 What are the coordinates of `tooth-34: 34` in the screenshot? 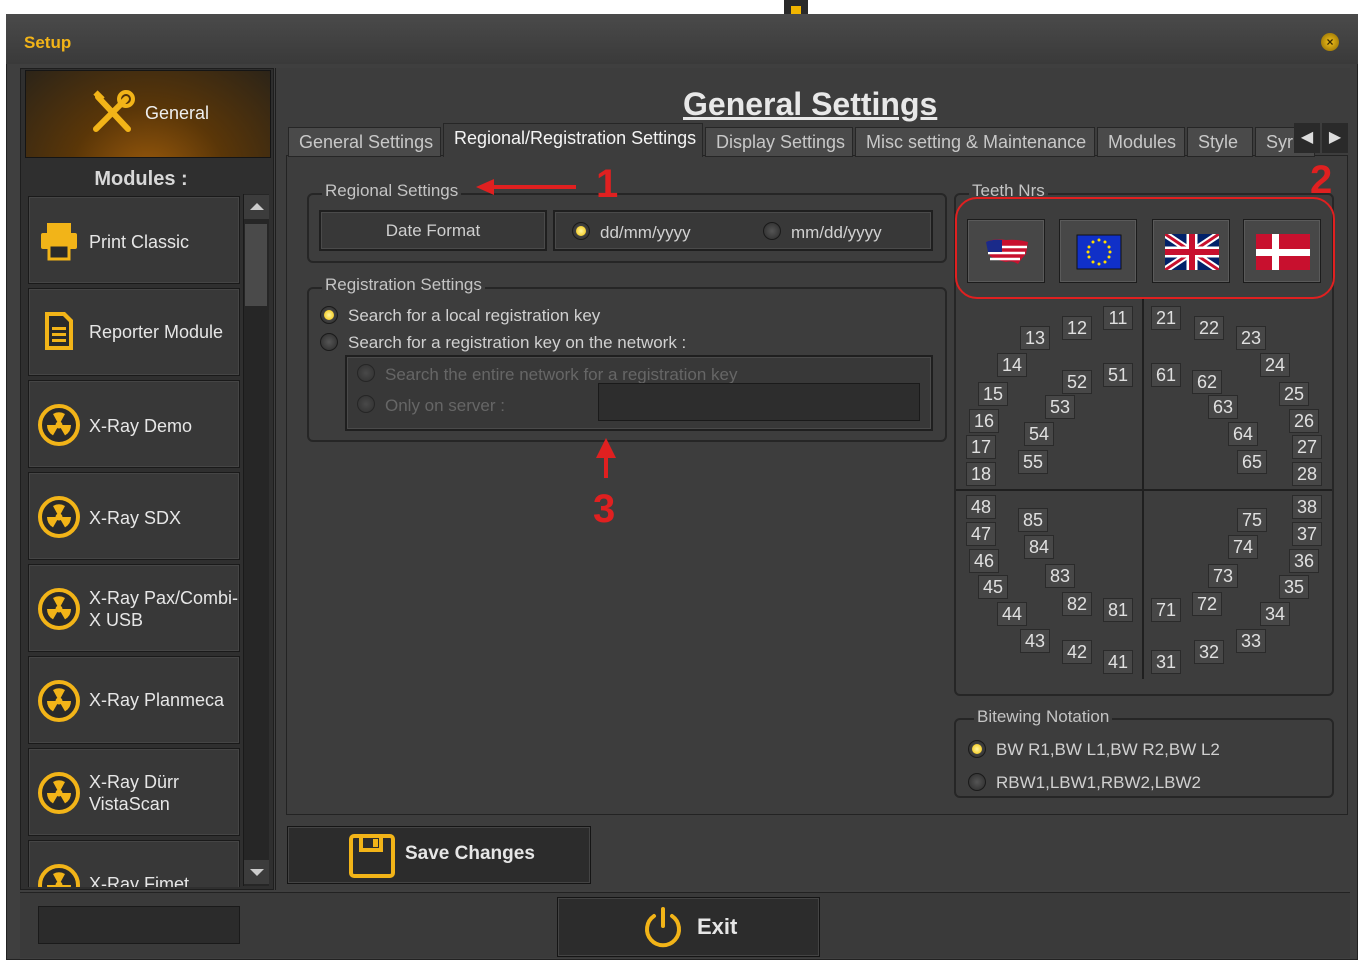 It's located at (1275, 614).